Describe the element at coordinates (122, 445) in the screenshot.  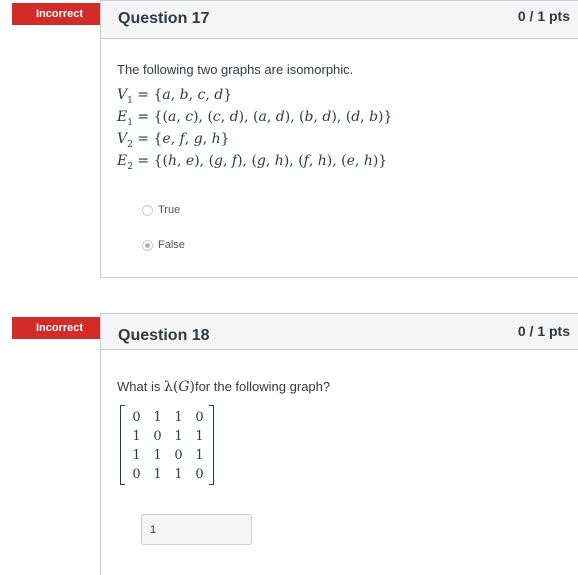
I see `matrix-left-bracket` at that location.